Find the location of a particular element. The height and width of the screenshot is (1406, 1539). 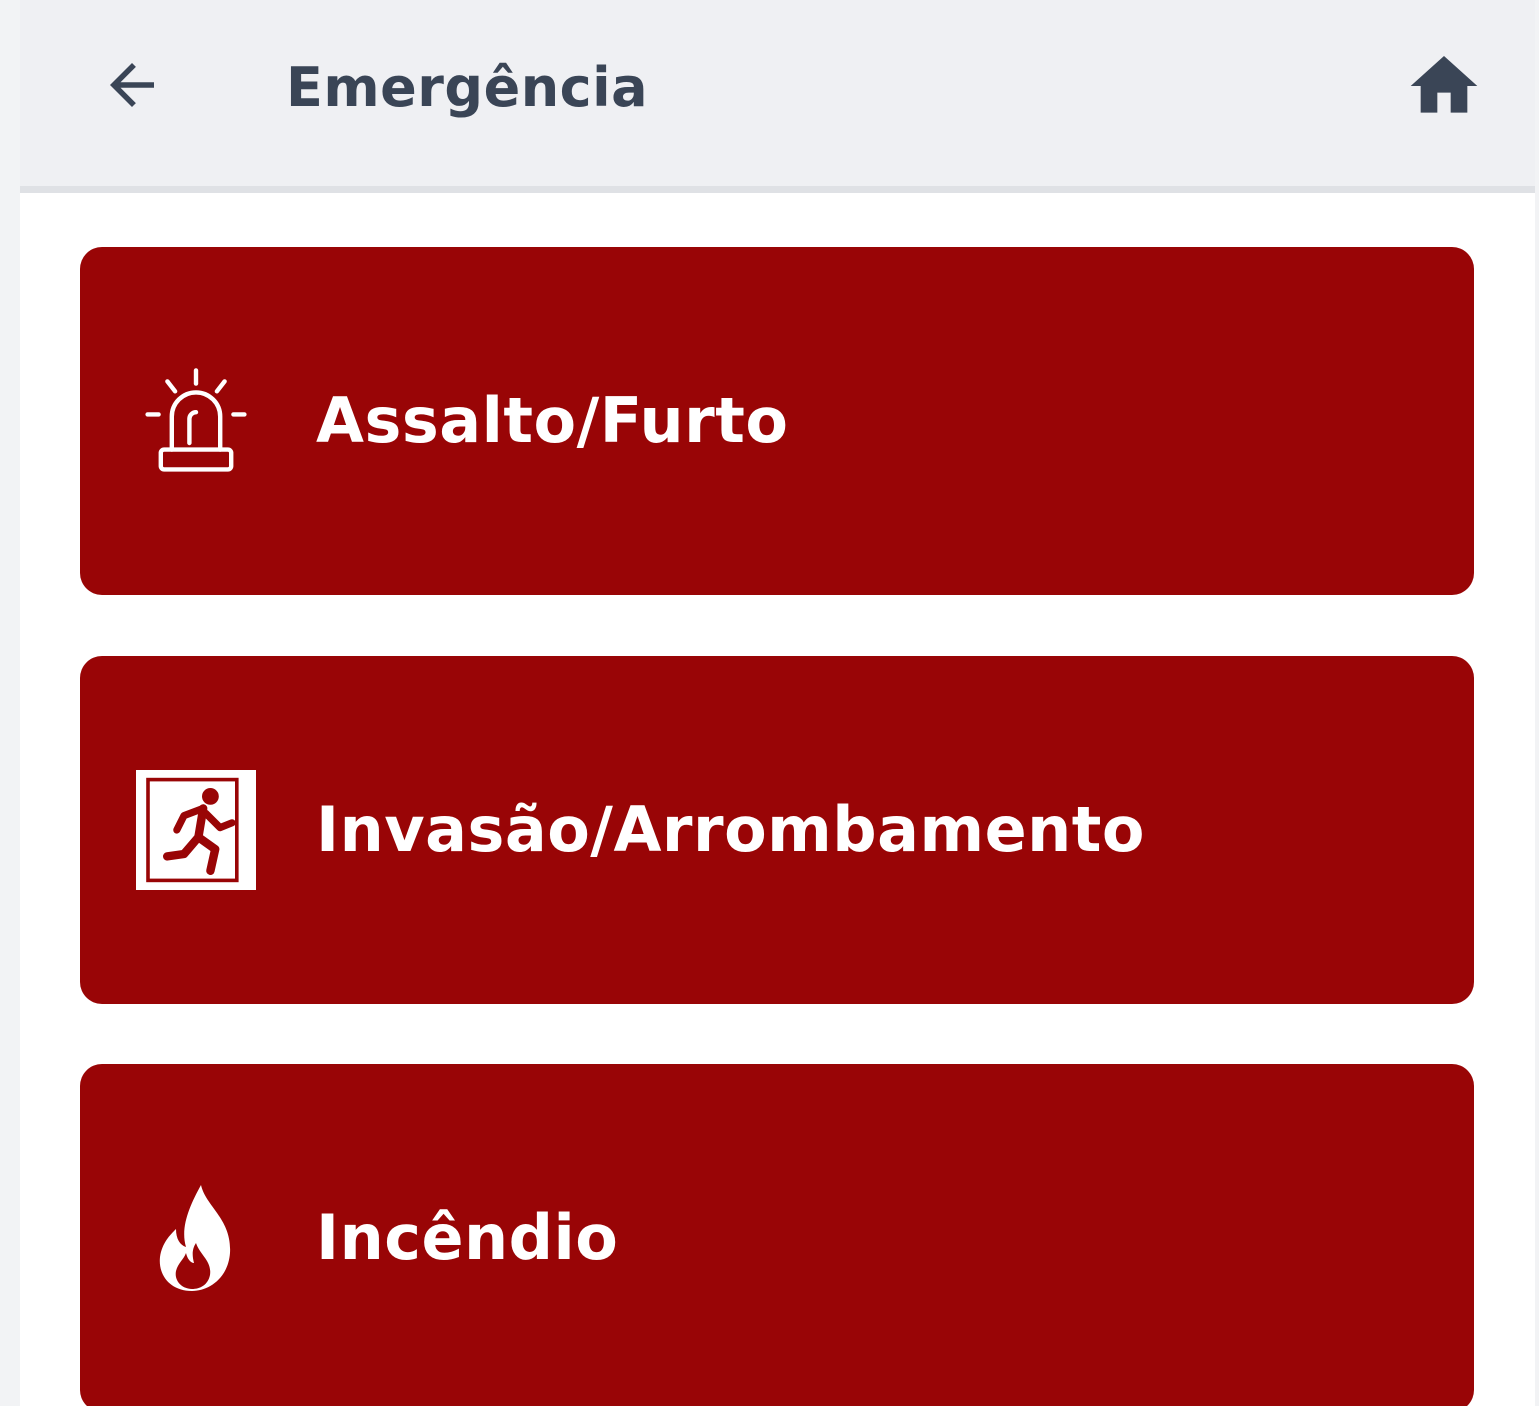

app-bar: Emergência is located at coordinates (777, 96).